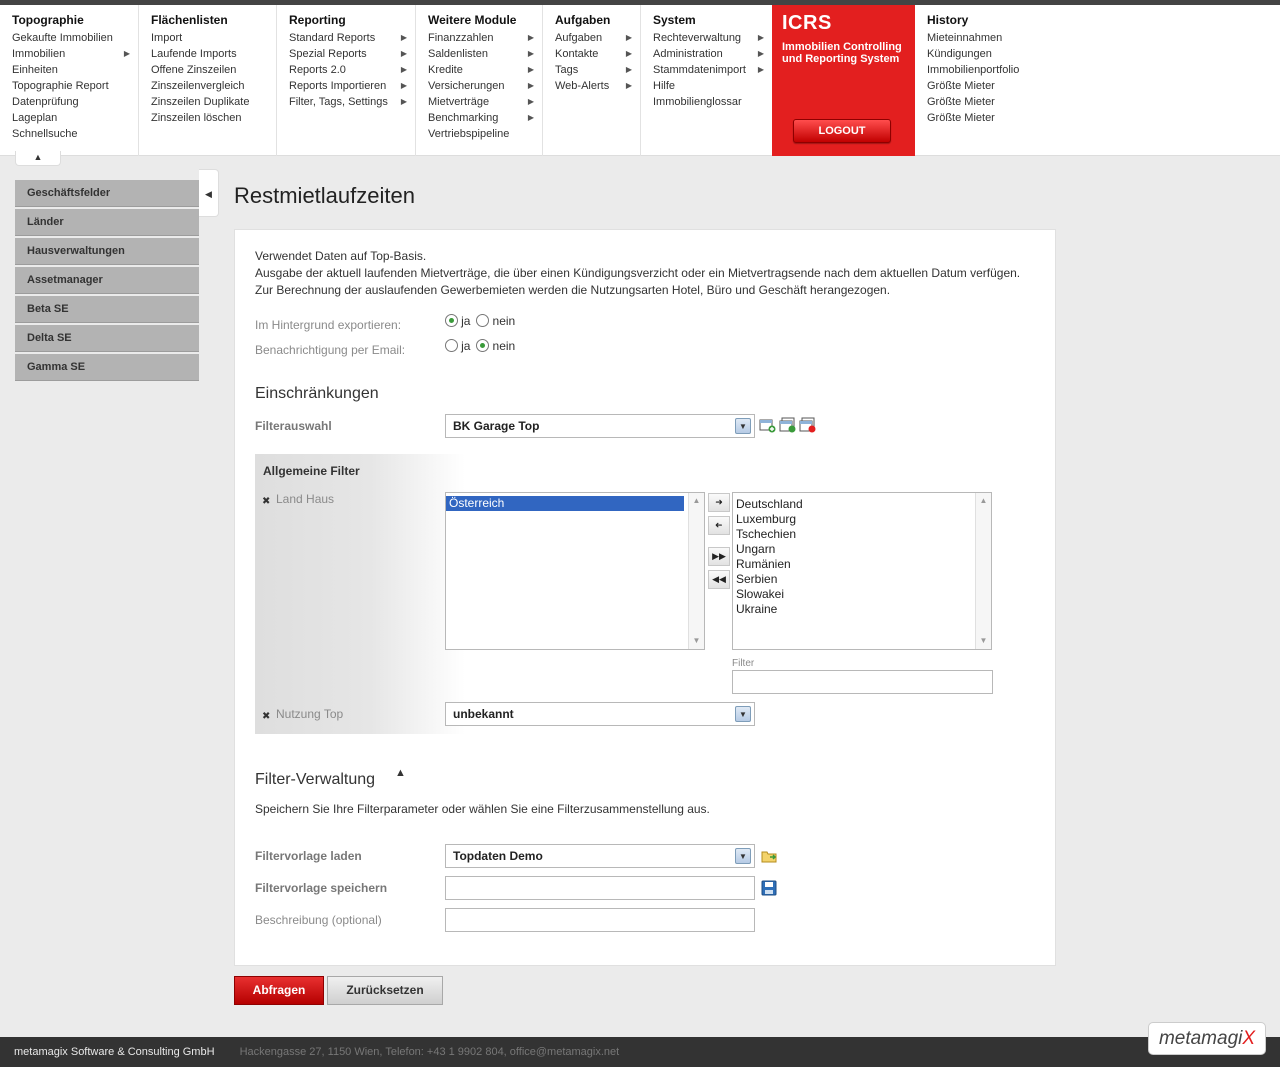 The height and width of the screenshot is (1067, 1280). I want to click on menu-item: Lageplan, so click(75, 119).